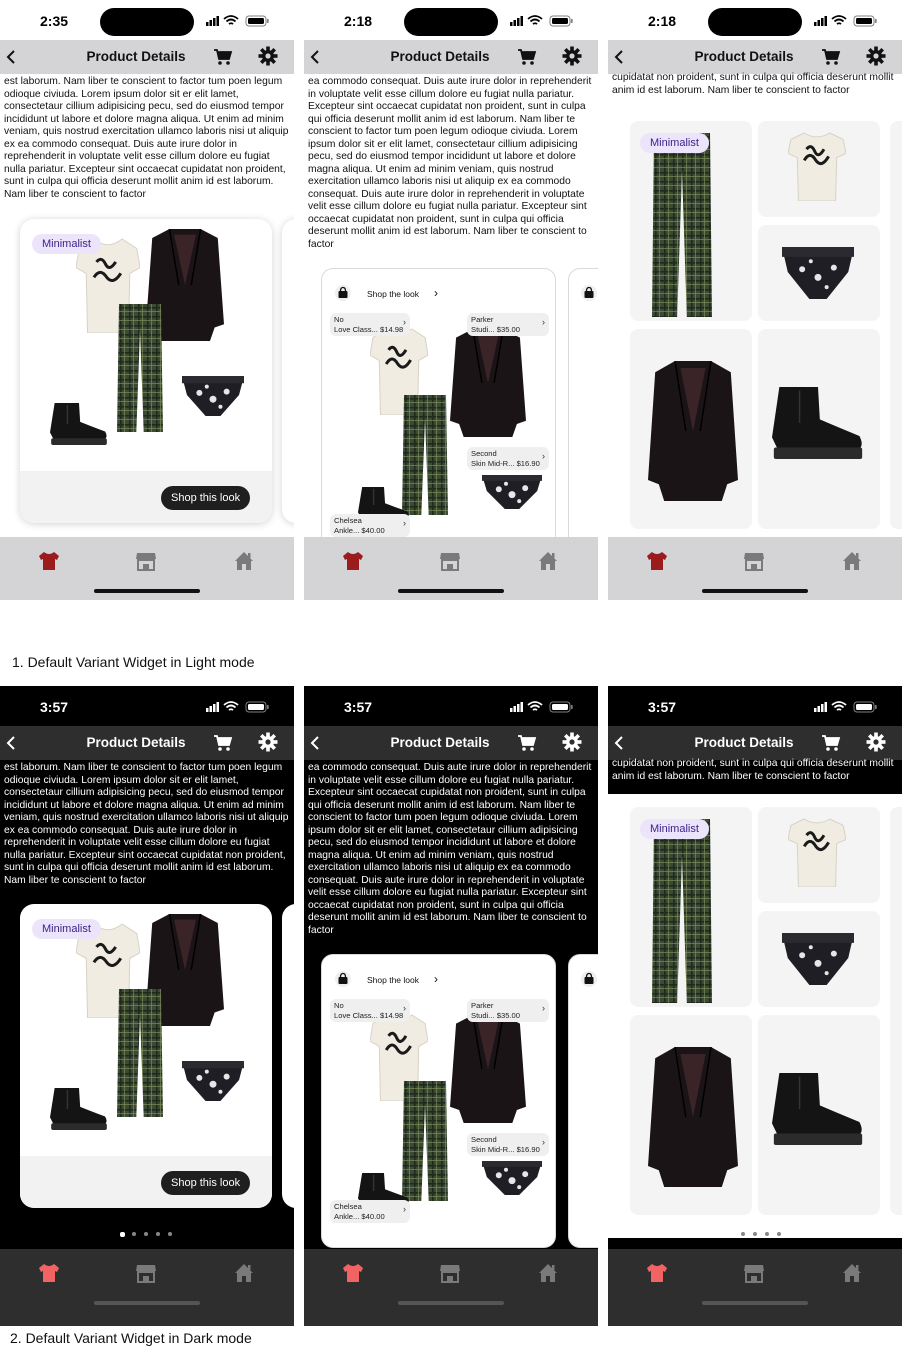 The image size is (904, 1359). Describe the element at coordinates (436, 293) in the screenshot. I see `chevron-right-icon: ›` at that location.